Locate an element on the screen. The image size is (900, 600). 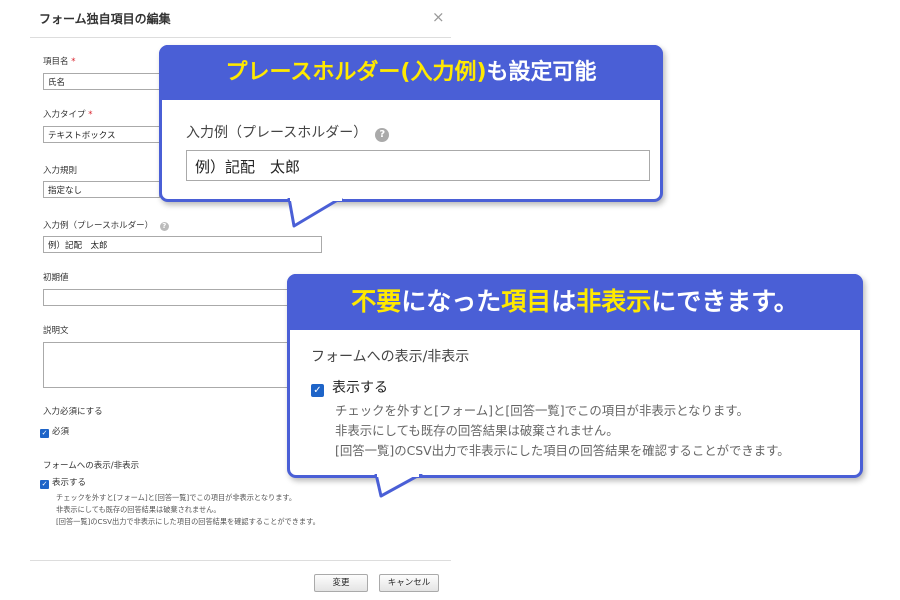
callout-heading-highlight: 非表示 is located at coordinates (614, 301).